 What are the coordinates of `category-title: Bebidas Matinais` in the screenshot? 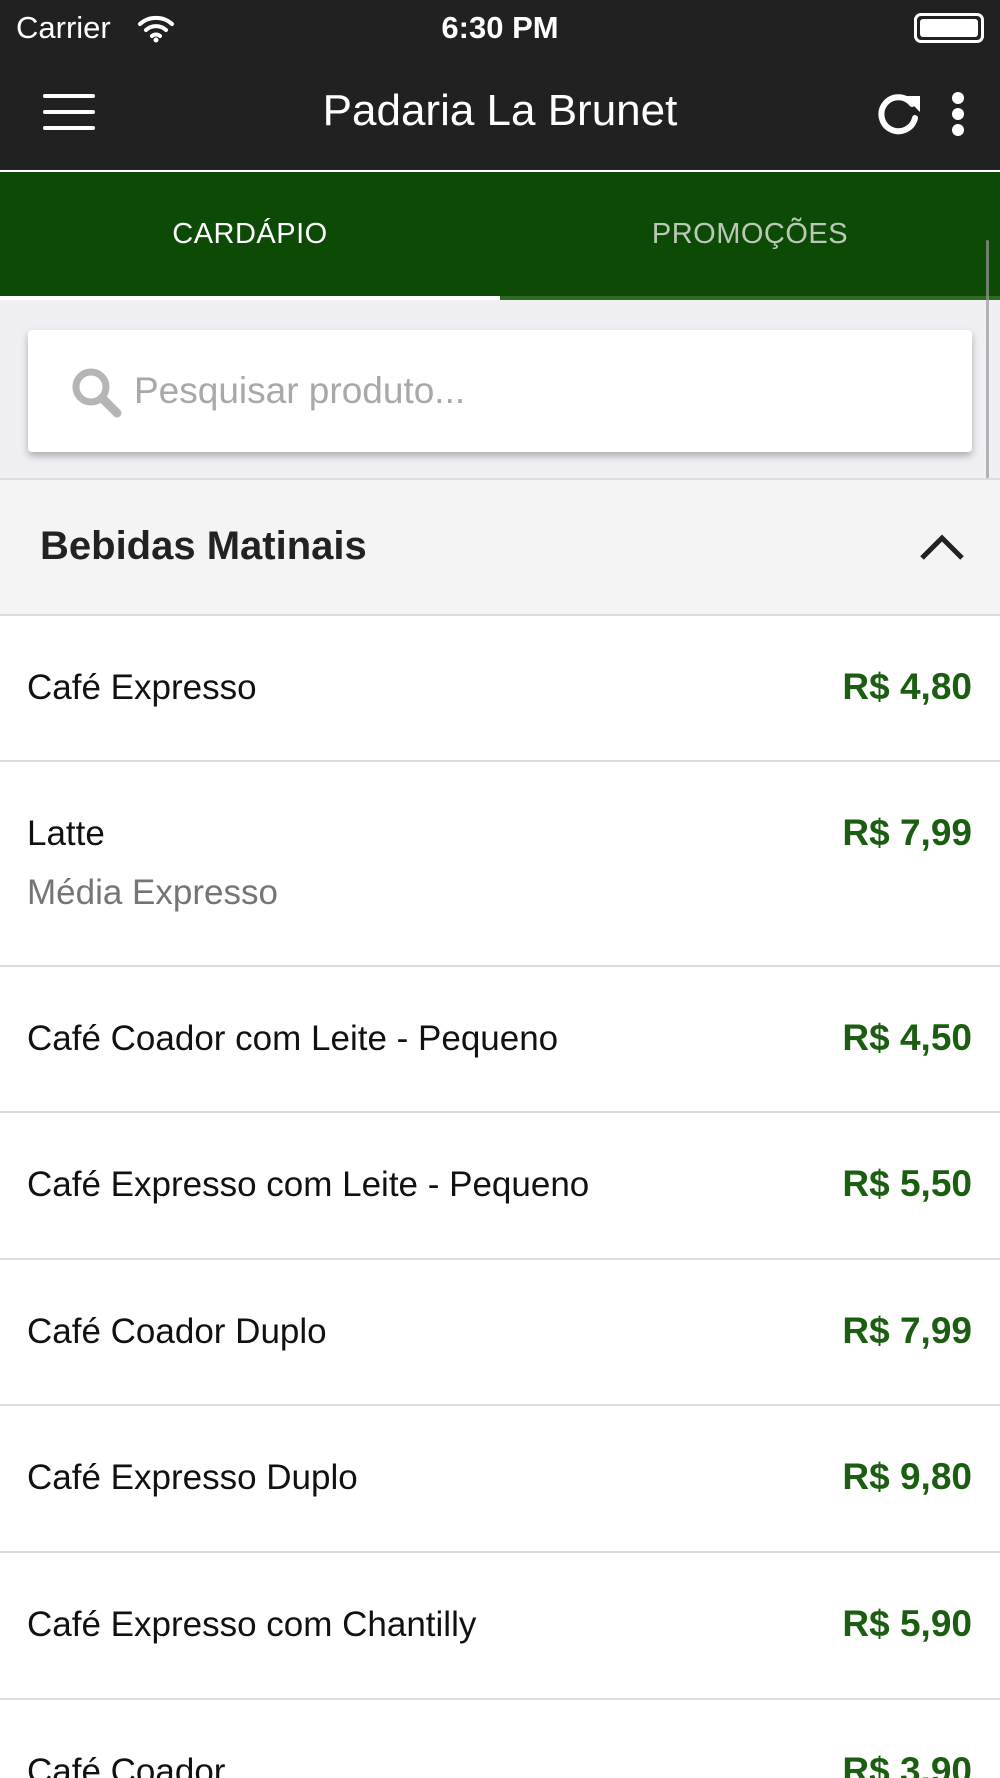 It's located at (203, 546).